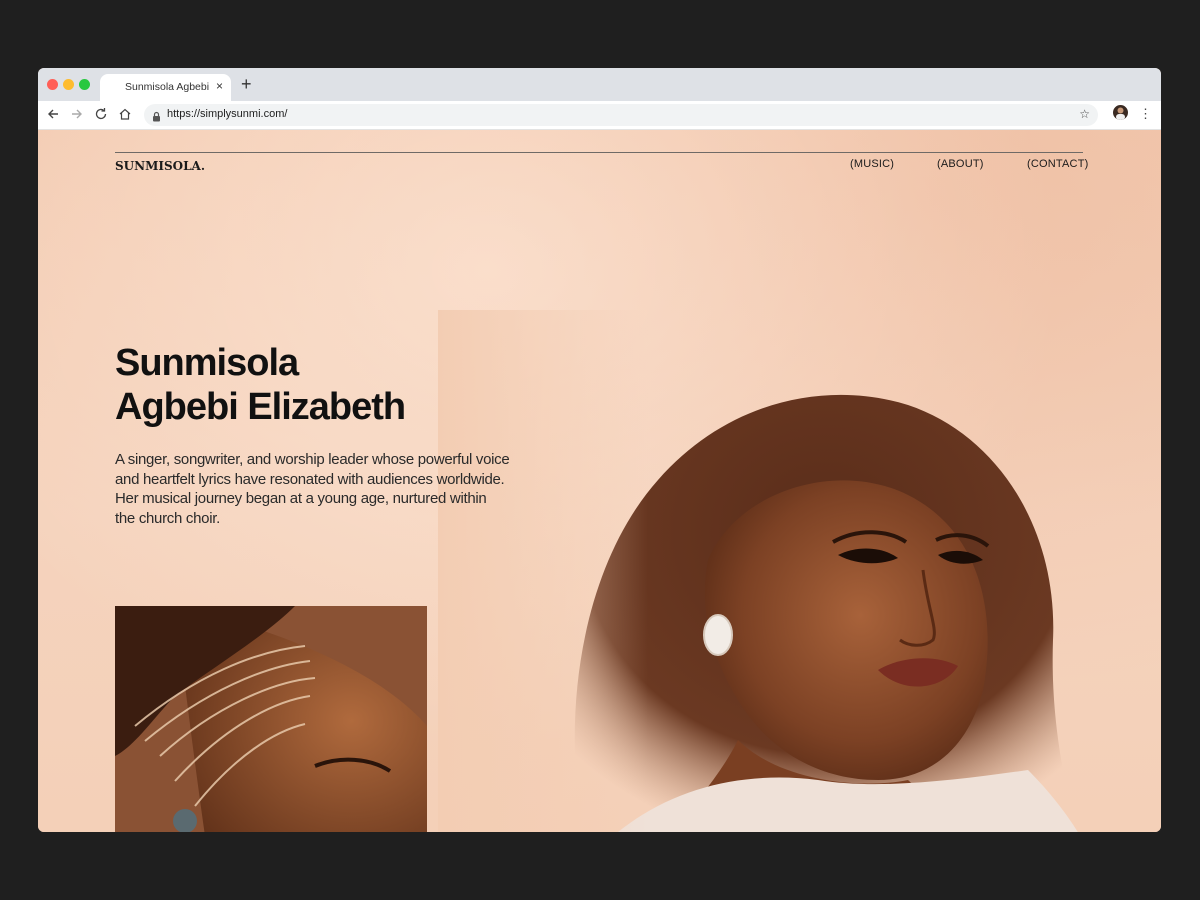  What do you see at coordinates (599, 152) in the screenshot?
I see `header-divider` at bounding box center [599, 152].